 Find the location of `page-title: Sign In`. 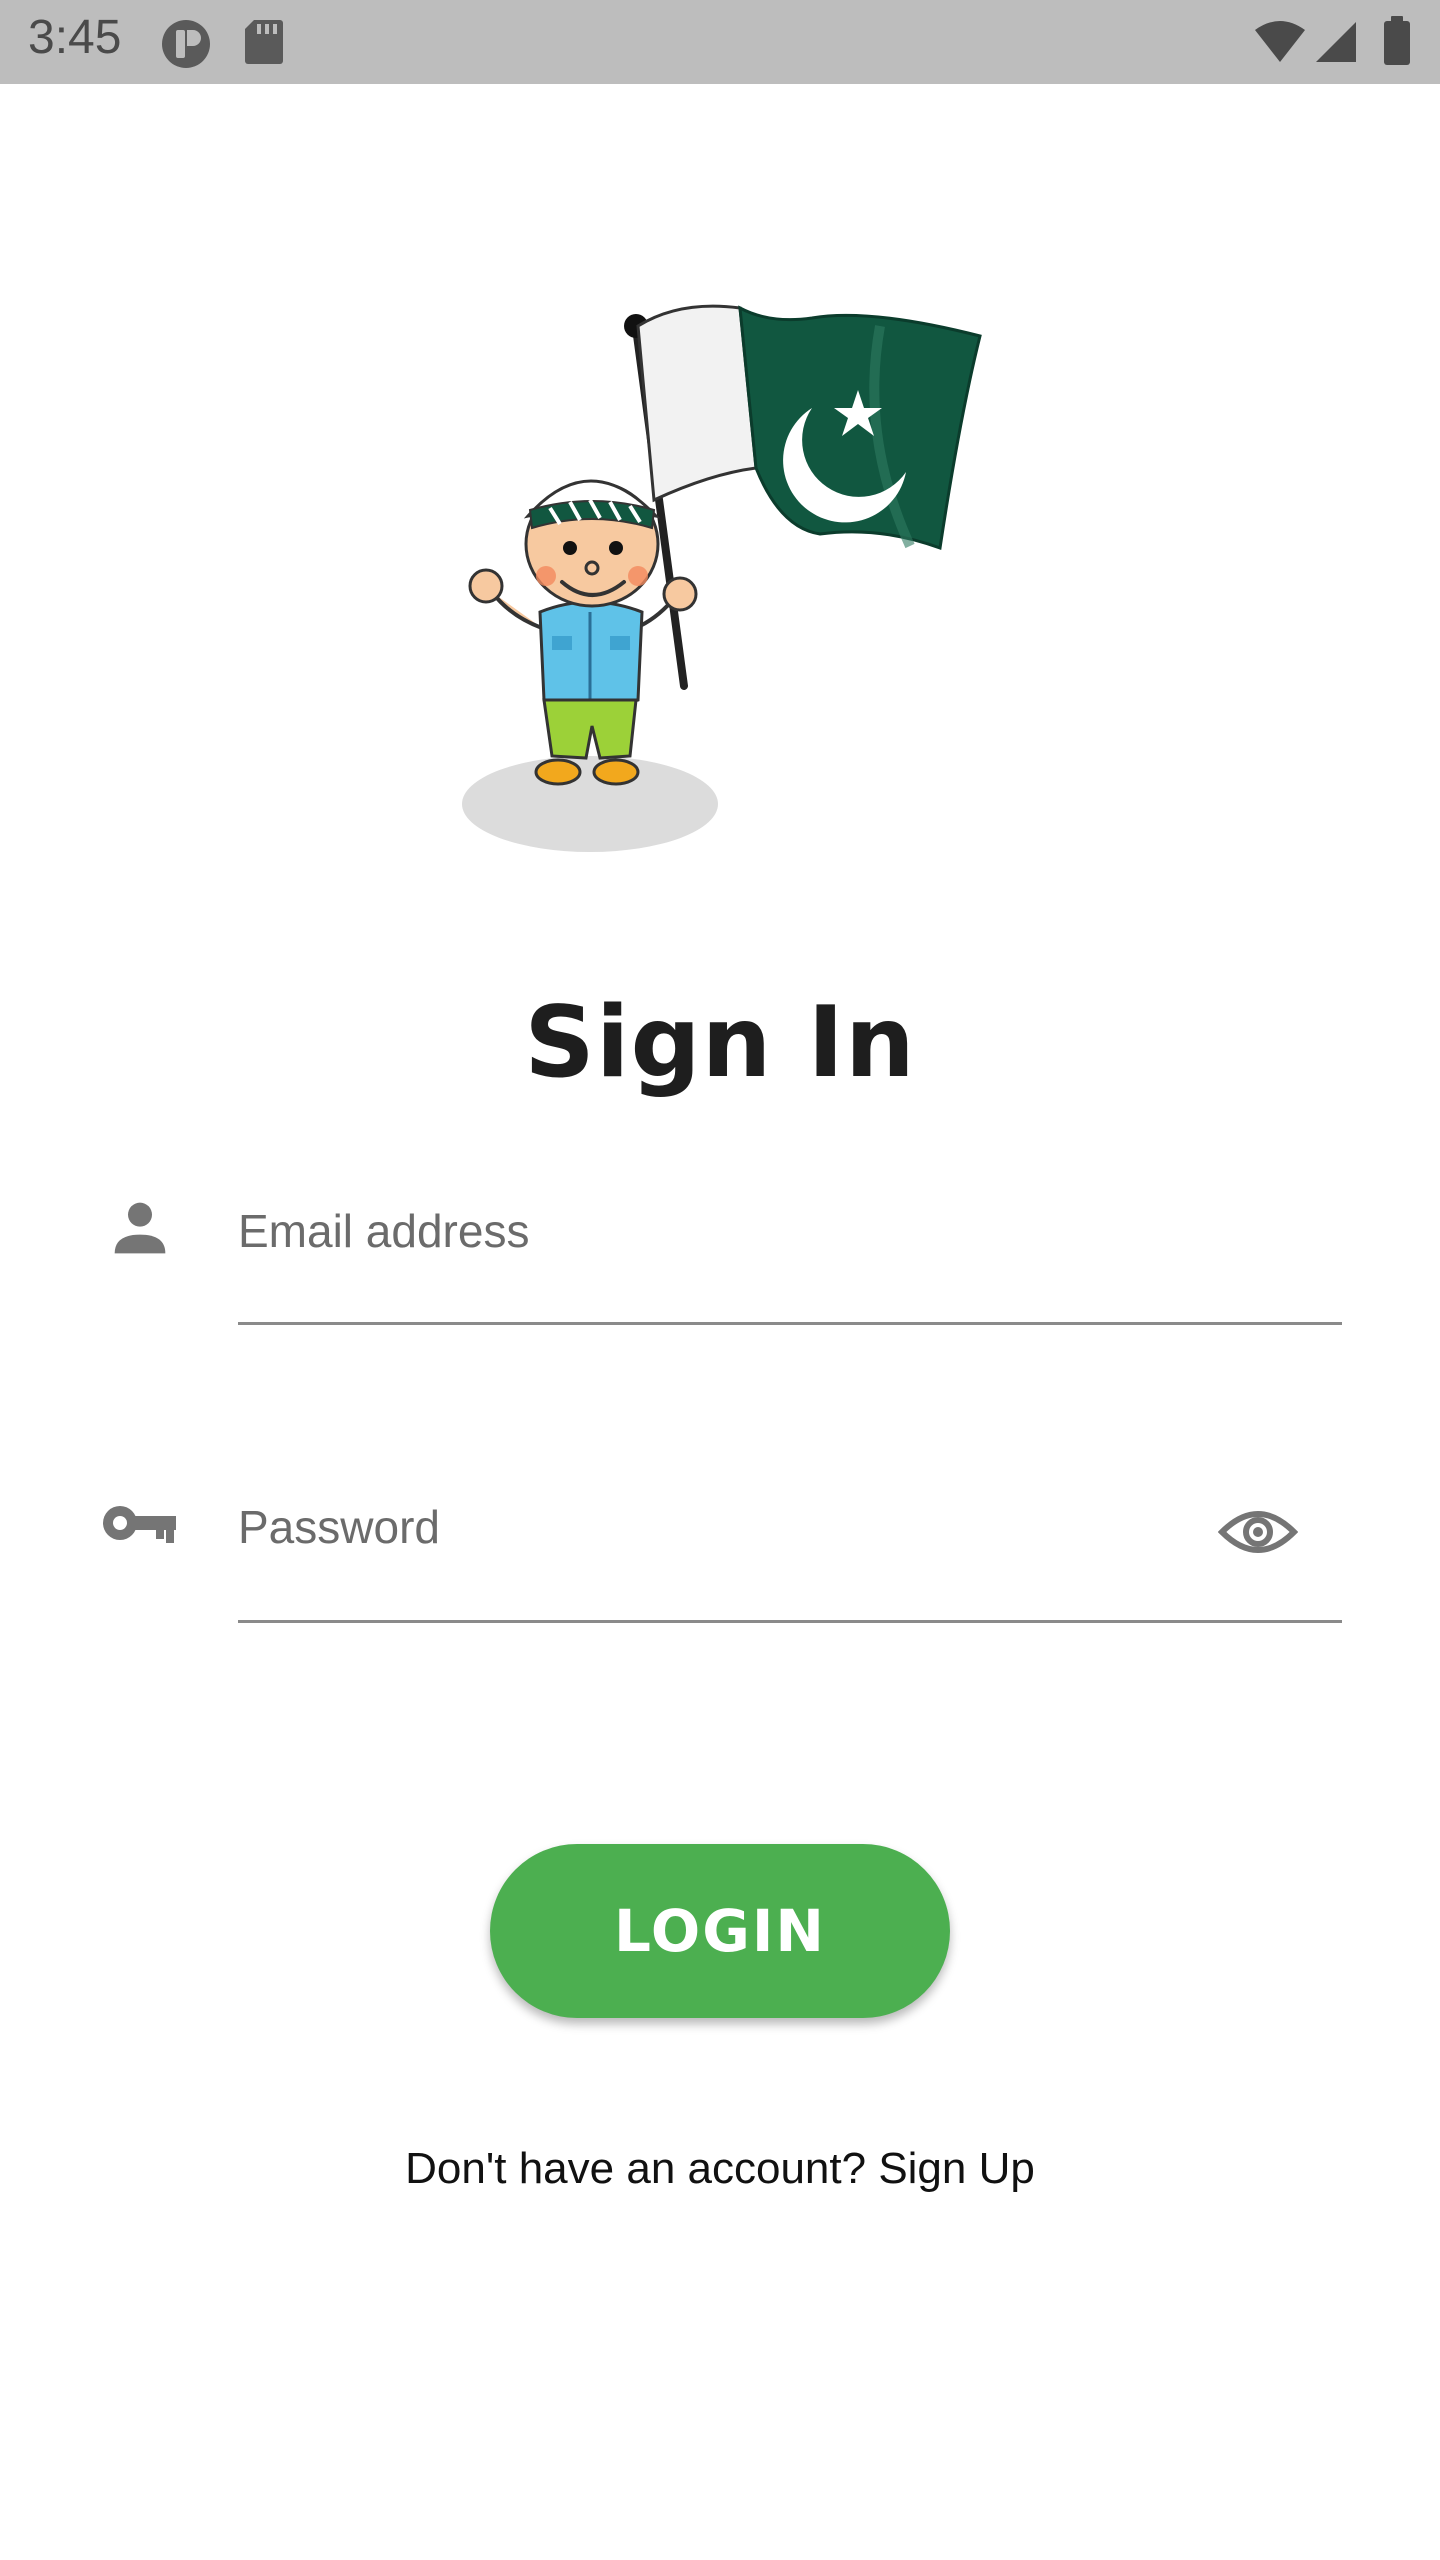

page-title: Sign In is located at coordinates (720, 1043).